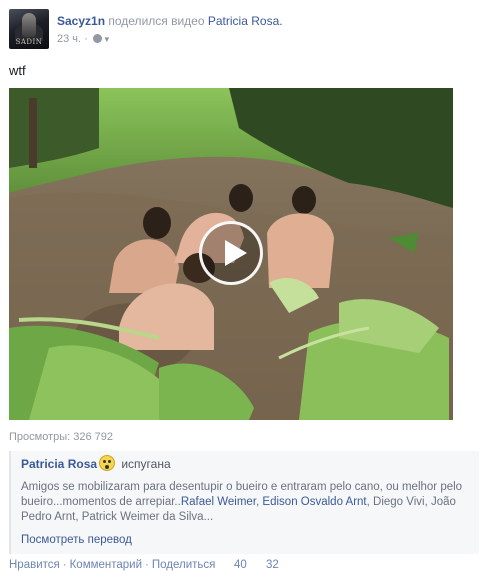  What do you see at coordinates (184, 565) in the screenshot?
I see `share-button: Поделиться` at bounding box center [184, 565].